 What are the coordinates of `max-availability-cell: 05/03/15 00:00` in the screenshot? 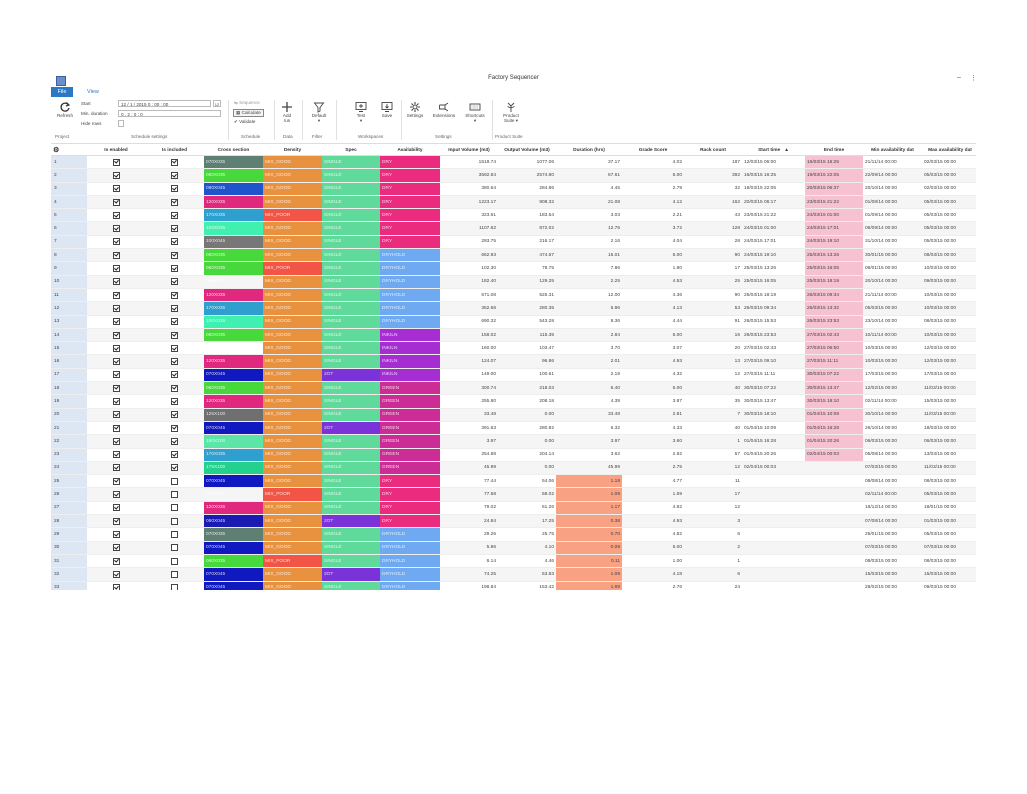 It's located at (949, 202).